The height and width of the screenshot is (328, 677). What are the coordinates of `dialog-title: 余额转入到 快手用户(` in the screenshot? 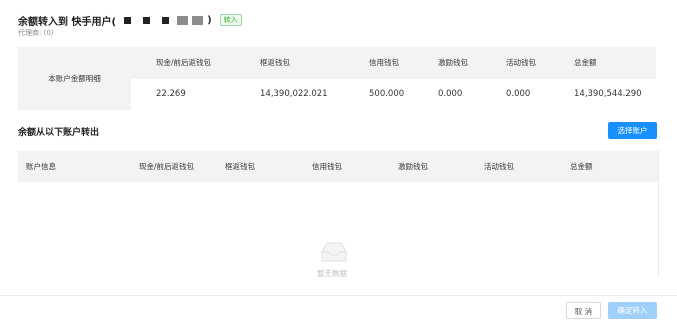 It's located at (67, 22).